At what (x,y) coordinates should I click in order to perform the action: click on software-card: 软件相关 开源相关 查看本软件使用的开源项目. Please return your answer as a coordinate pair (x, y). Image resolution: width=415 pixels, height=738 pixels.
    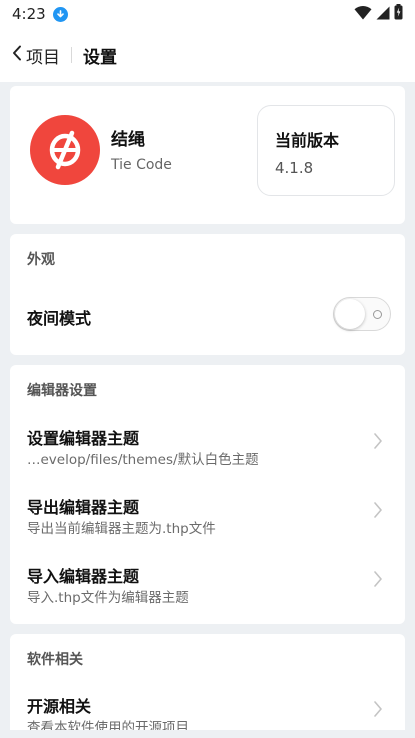
    Looking at the image, I should click on (207, 686).